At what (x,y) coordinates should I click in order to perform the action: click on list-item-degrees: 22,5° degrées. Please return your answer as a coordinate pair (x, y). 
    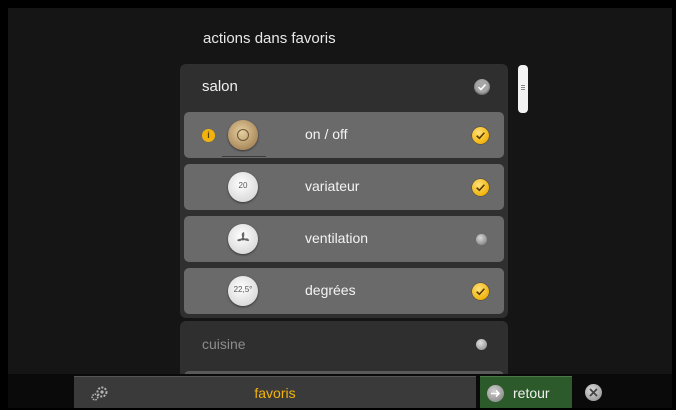
    Looking at the image, I should click on (344, 291).